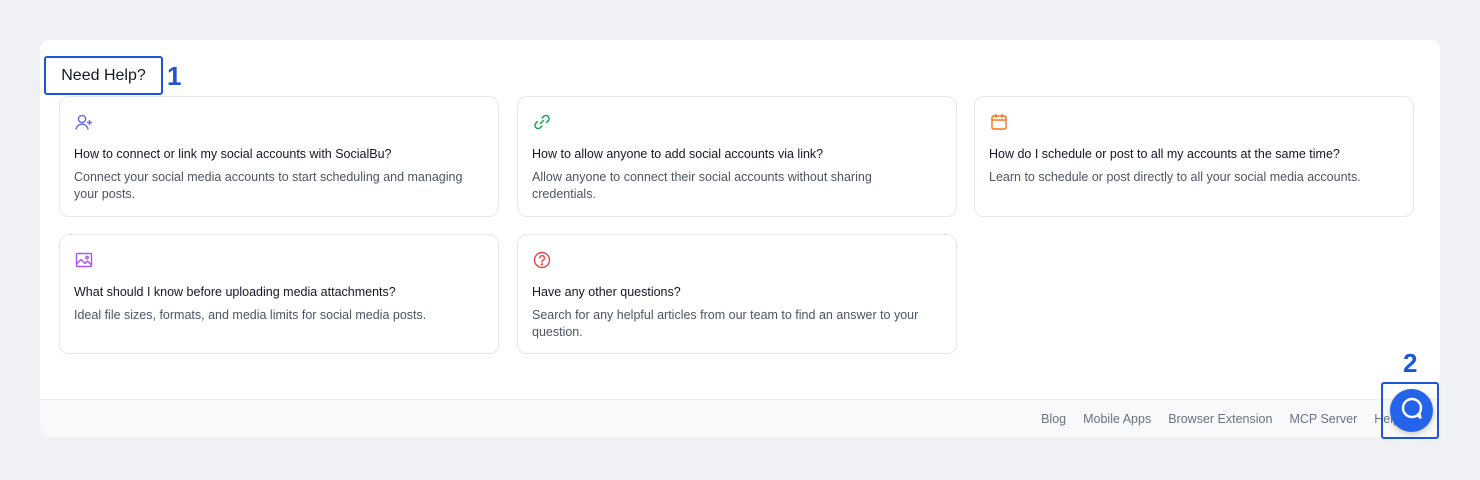 The height and width of the screenshot is (480, 1480). What do you see at coordinates (84, 122) in the screenshot?
I see `user-plus-icon` at bounding box center [84, 122].